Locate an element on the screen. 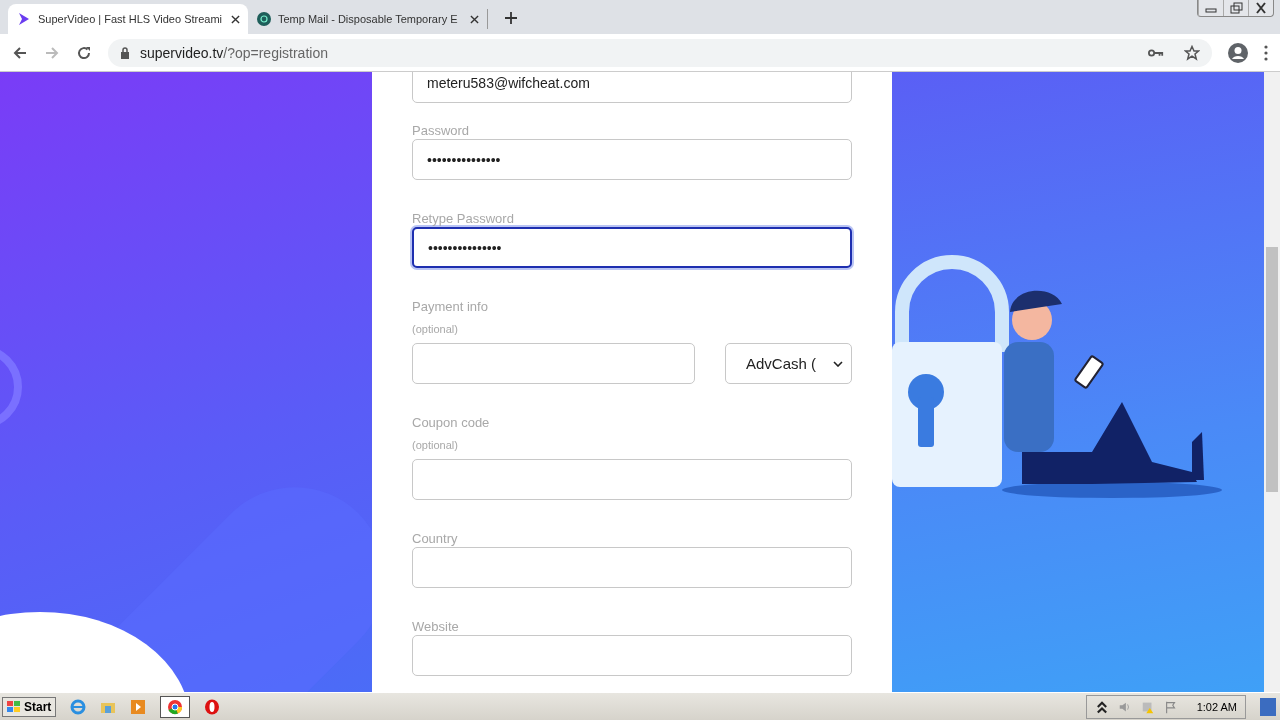  chevron-down-icon is located at coordinates (838, 363).